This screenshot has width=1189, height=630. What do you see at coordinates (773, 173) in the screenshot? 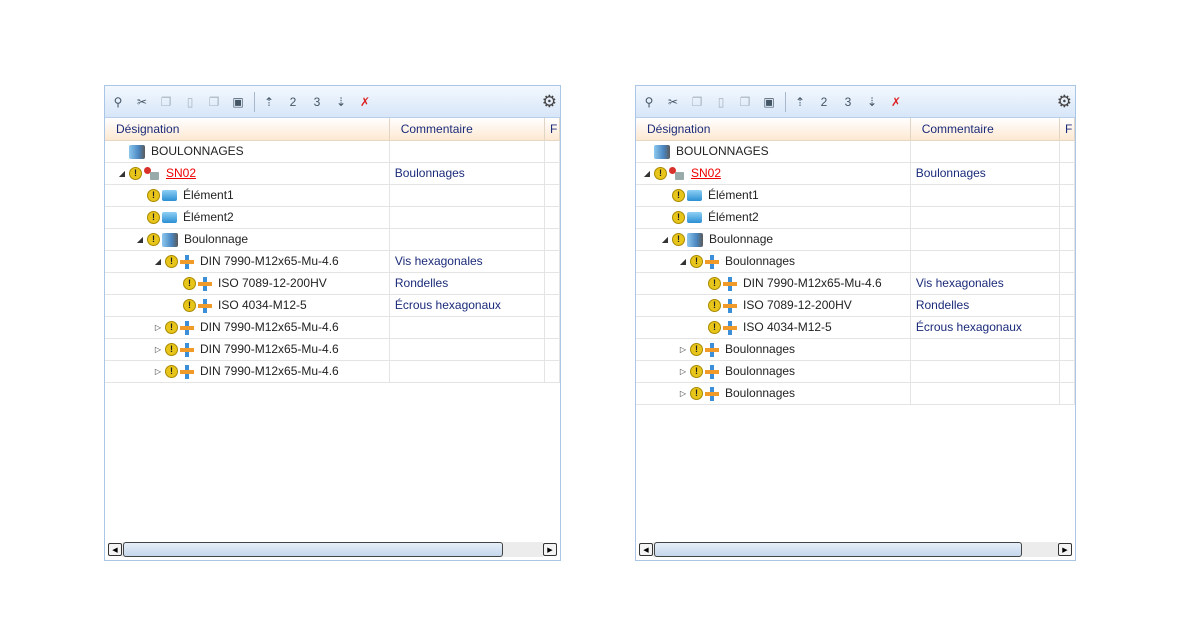
I see `designation-cell: ◢! SN02` at bounding box center [773, 173].